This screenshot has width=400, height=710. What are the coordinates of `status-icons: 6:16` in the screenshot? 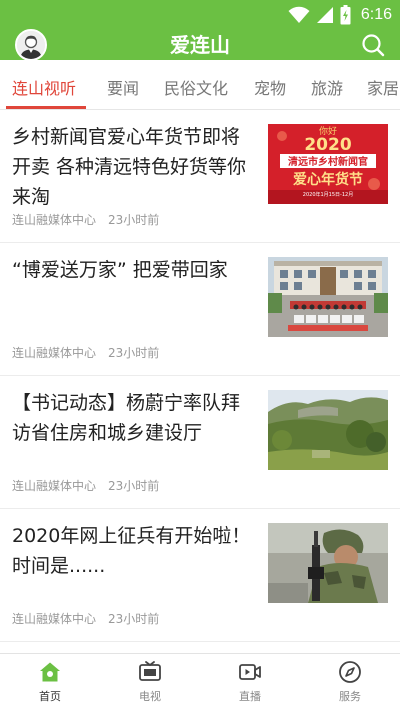 It's located at (340, 15).